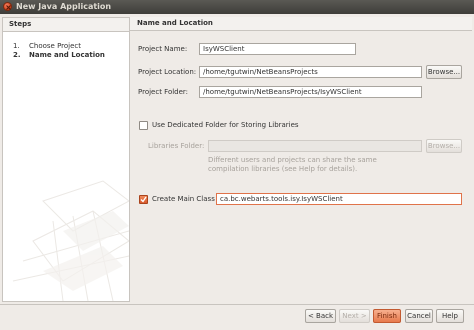 This screenshot has height=330, width=474. What do you see at coordinates (143, 125) in the screenshot?
I see `dedicated-folder-checkbox` at bounding box center [143, 125].